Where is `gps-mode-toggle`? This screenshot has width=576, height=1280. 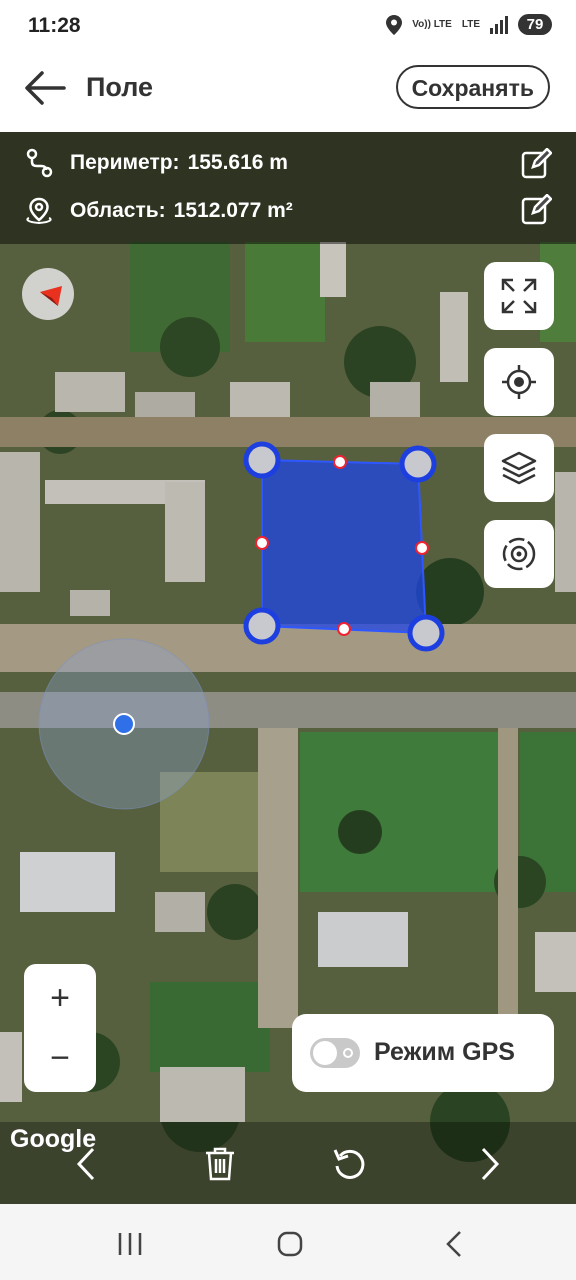 gps-mode-toggle is located at coordinates (335, 1053).